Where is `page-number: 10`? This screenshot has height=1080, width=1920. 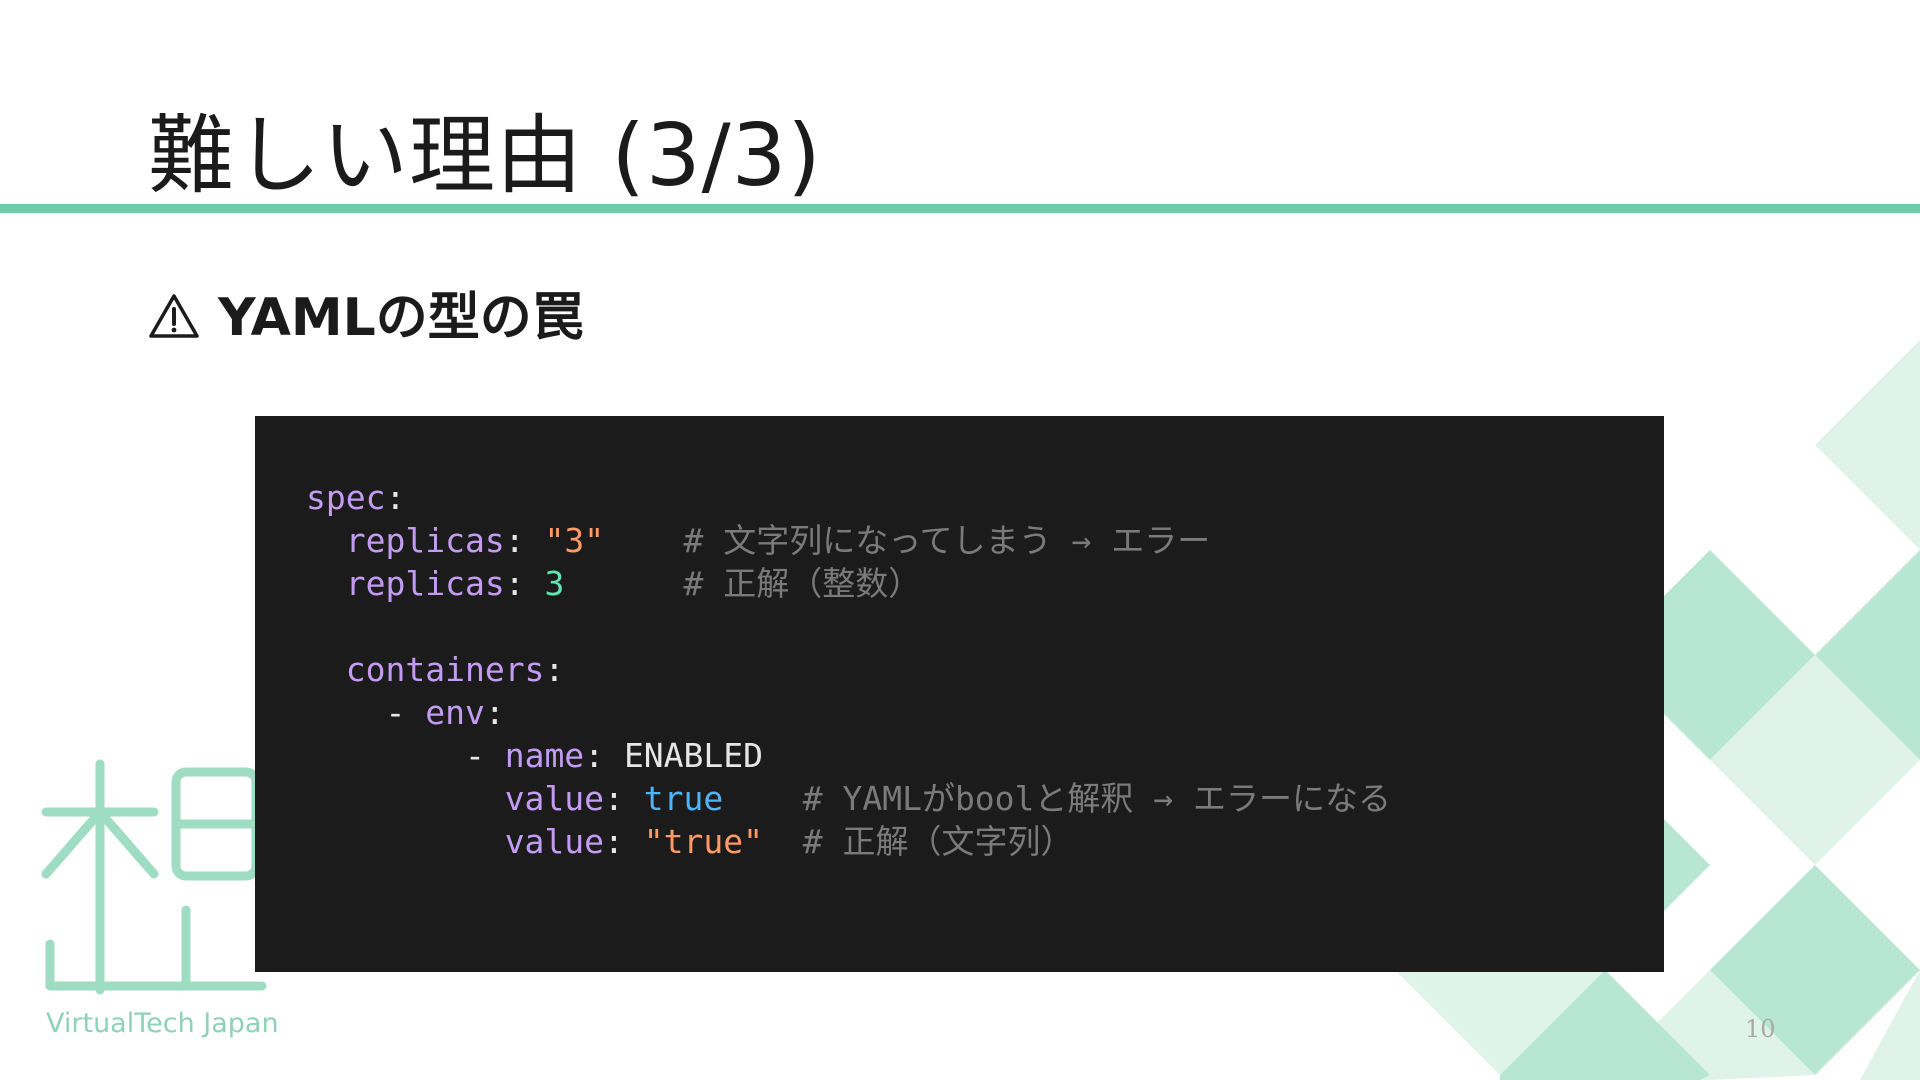
page-number: 10 is located at coordinates (1760, 1029).